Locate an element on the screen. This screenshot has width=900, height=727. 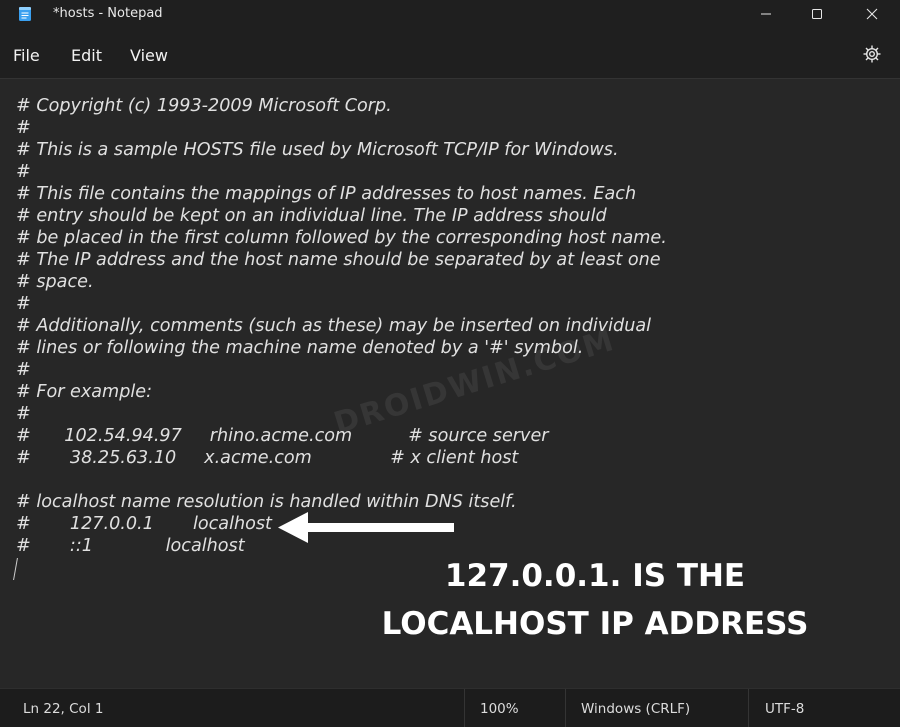
menu-bar: File Edit View is located at coordinates (450, 54).